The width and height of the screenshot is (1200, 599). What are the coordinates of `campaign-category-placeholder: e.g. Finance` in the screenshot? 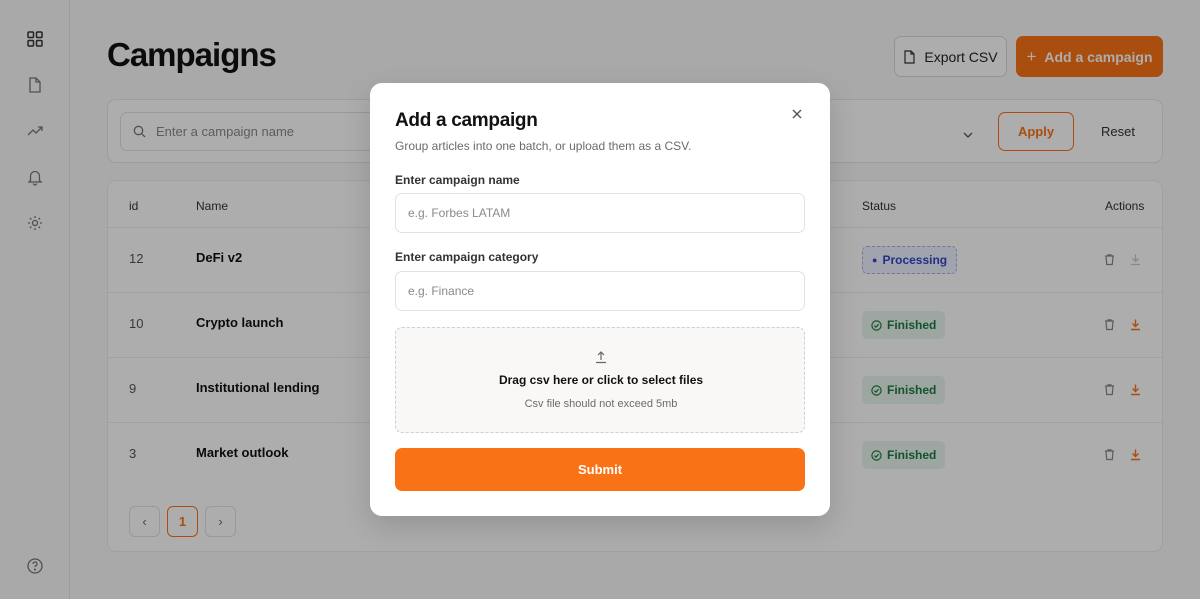 It's located at (441, 291).